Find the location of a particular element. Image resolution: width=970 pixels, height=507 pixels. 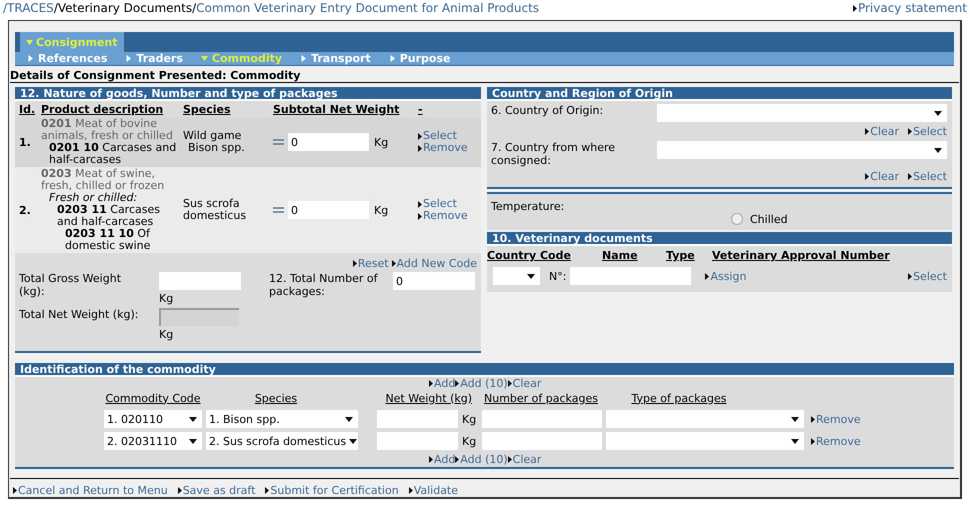

product-description: Fresh or chilled: is located at coordinates (93, 198).